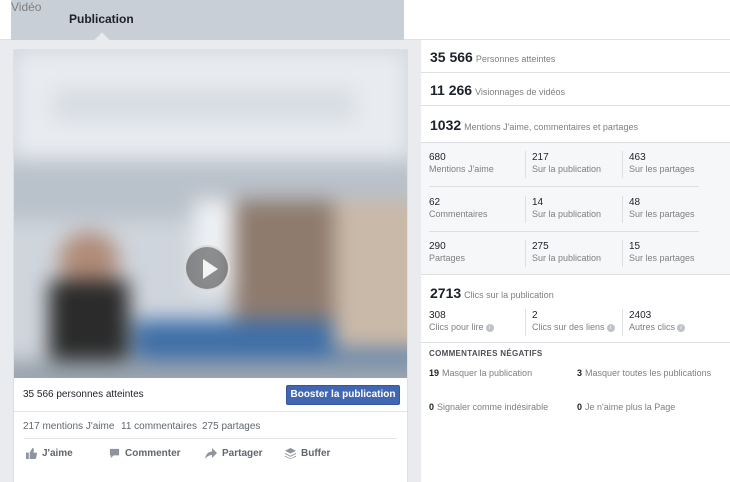 The image size is (730, 482). Describe the element at coordinates (580, 373) in the screenshot. I see `hide-all-value: 3` at that location.